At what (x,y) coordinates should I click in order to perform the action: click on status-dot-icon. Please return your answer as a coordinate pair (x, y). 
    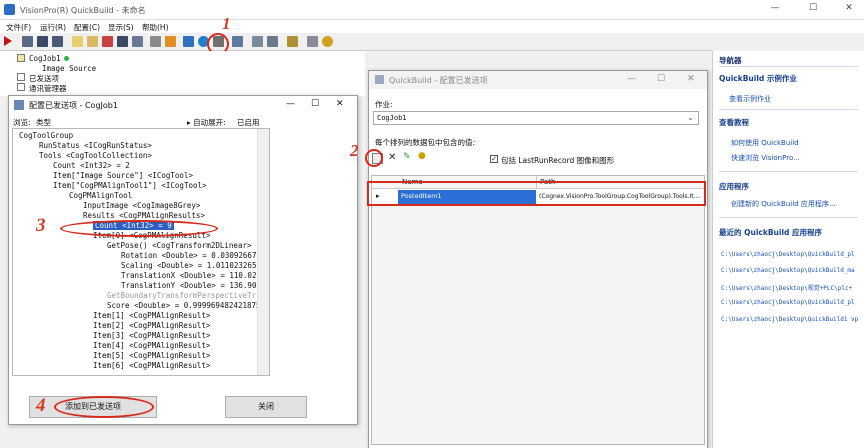
    Looking at the image, I should click on (66, 58).